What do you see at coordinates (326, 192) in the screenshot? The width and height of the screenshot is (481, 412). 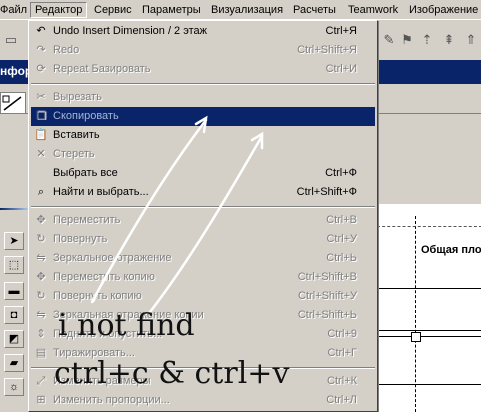 I see `menu-item-shortcut: Ctrl+Shift+Ф` at bounding box center [326, 192].